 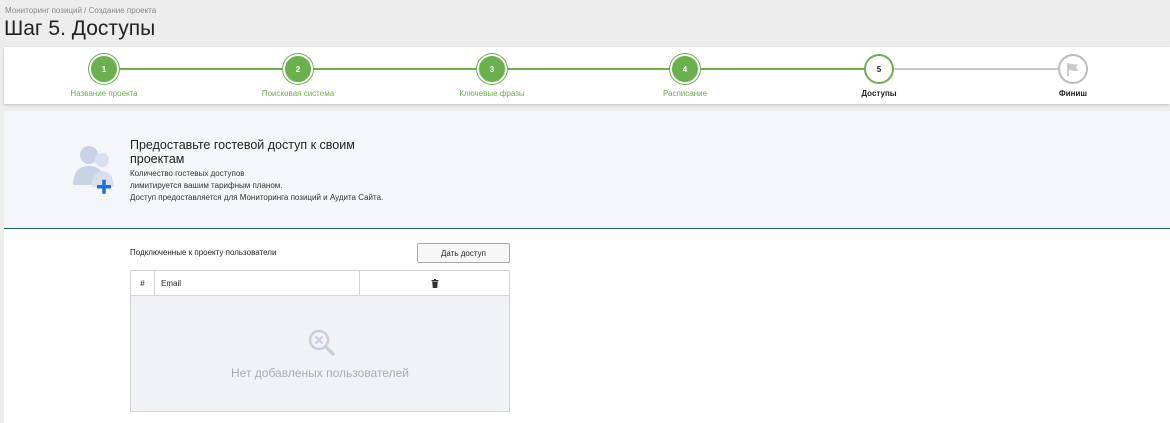 I want to click on search-x-icon, so click(x=321, y=342).